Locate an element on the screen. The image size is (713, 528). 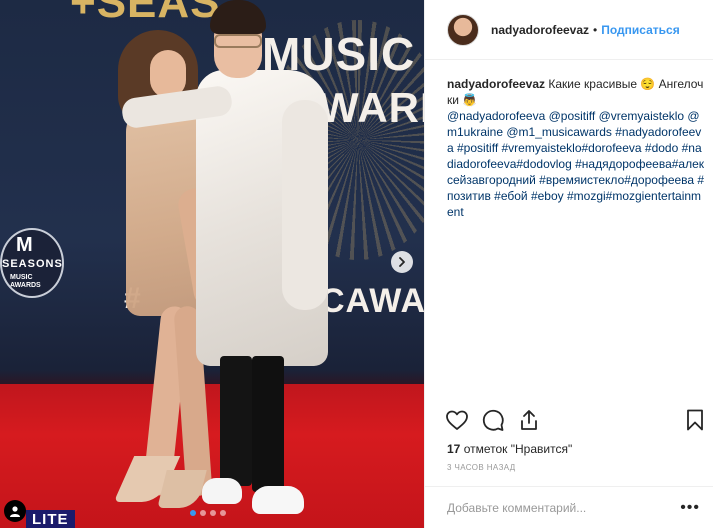
likes-count: 17 отметок "Нравится" is located at coordinates (509, 449).